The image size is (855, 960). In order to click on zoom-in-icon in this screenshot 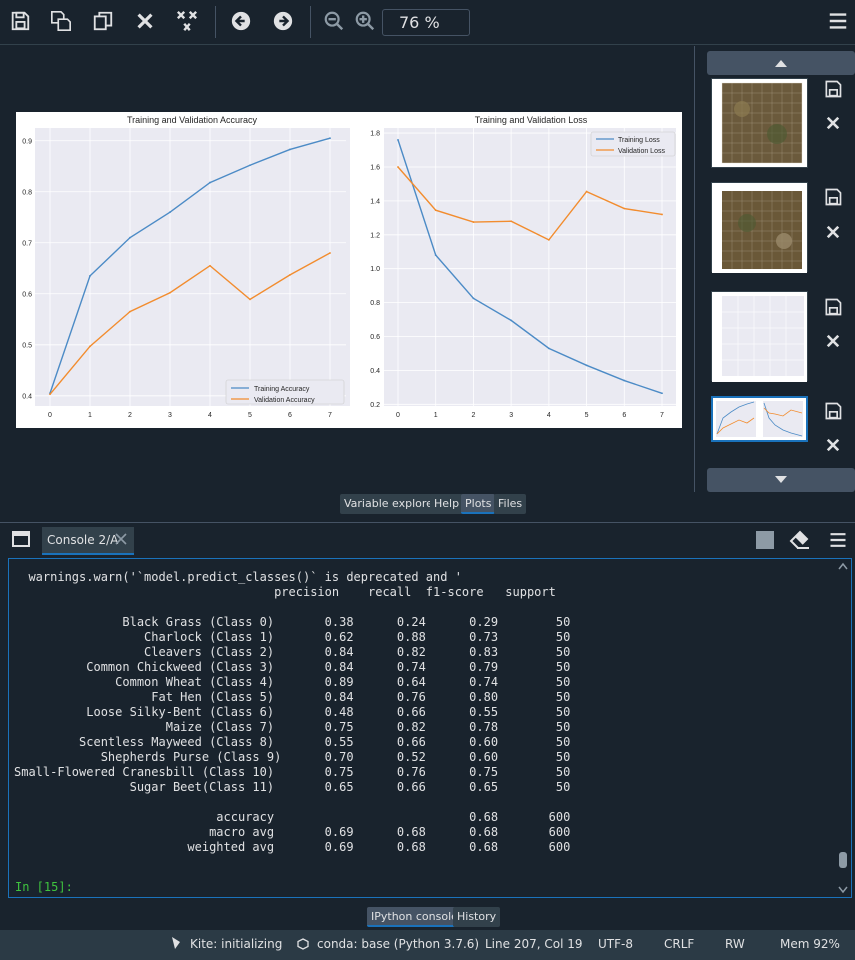, I will do `click(365, 21)`.